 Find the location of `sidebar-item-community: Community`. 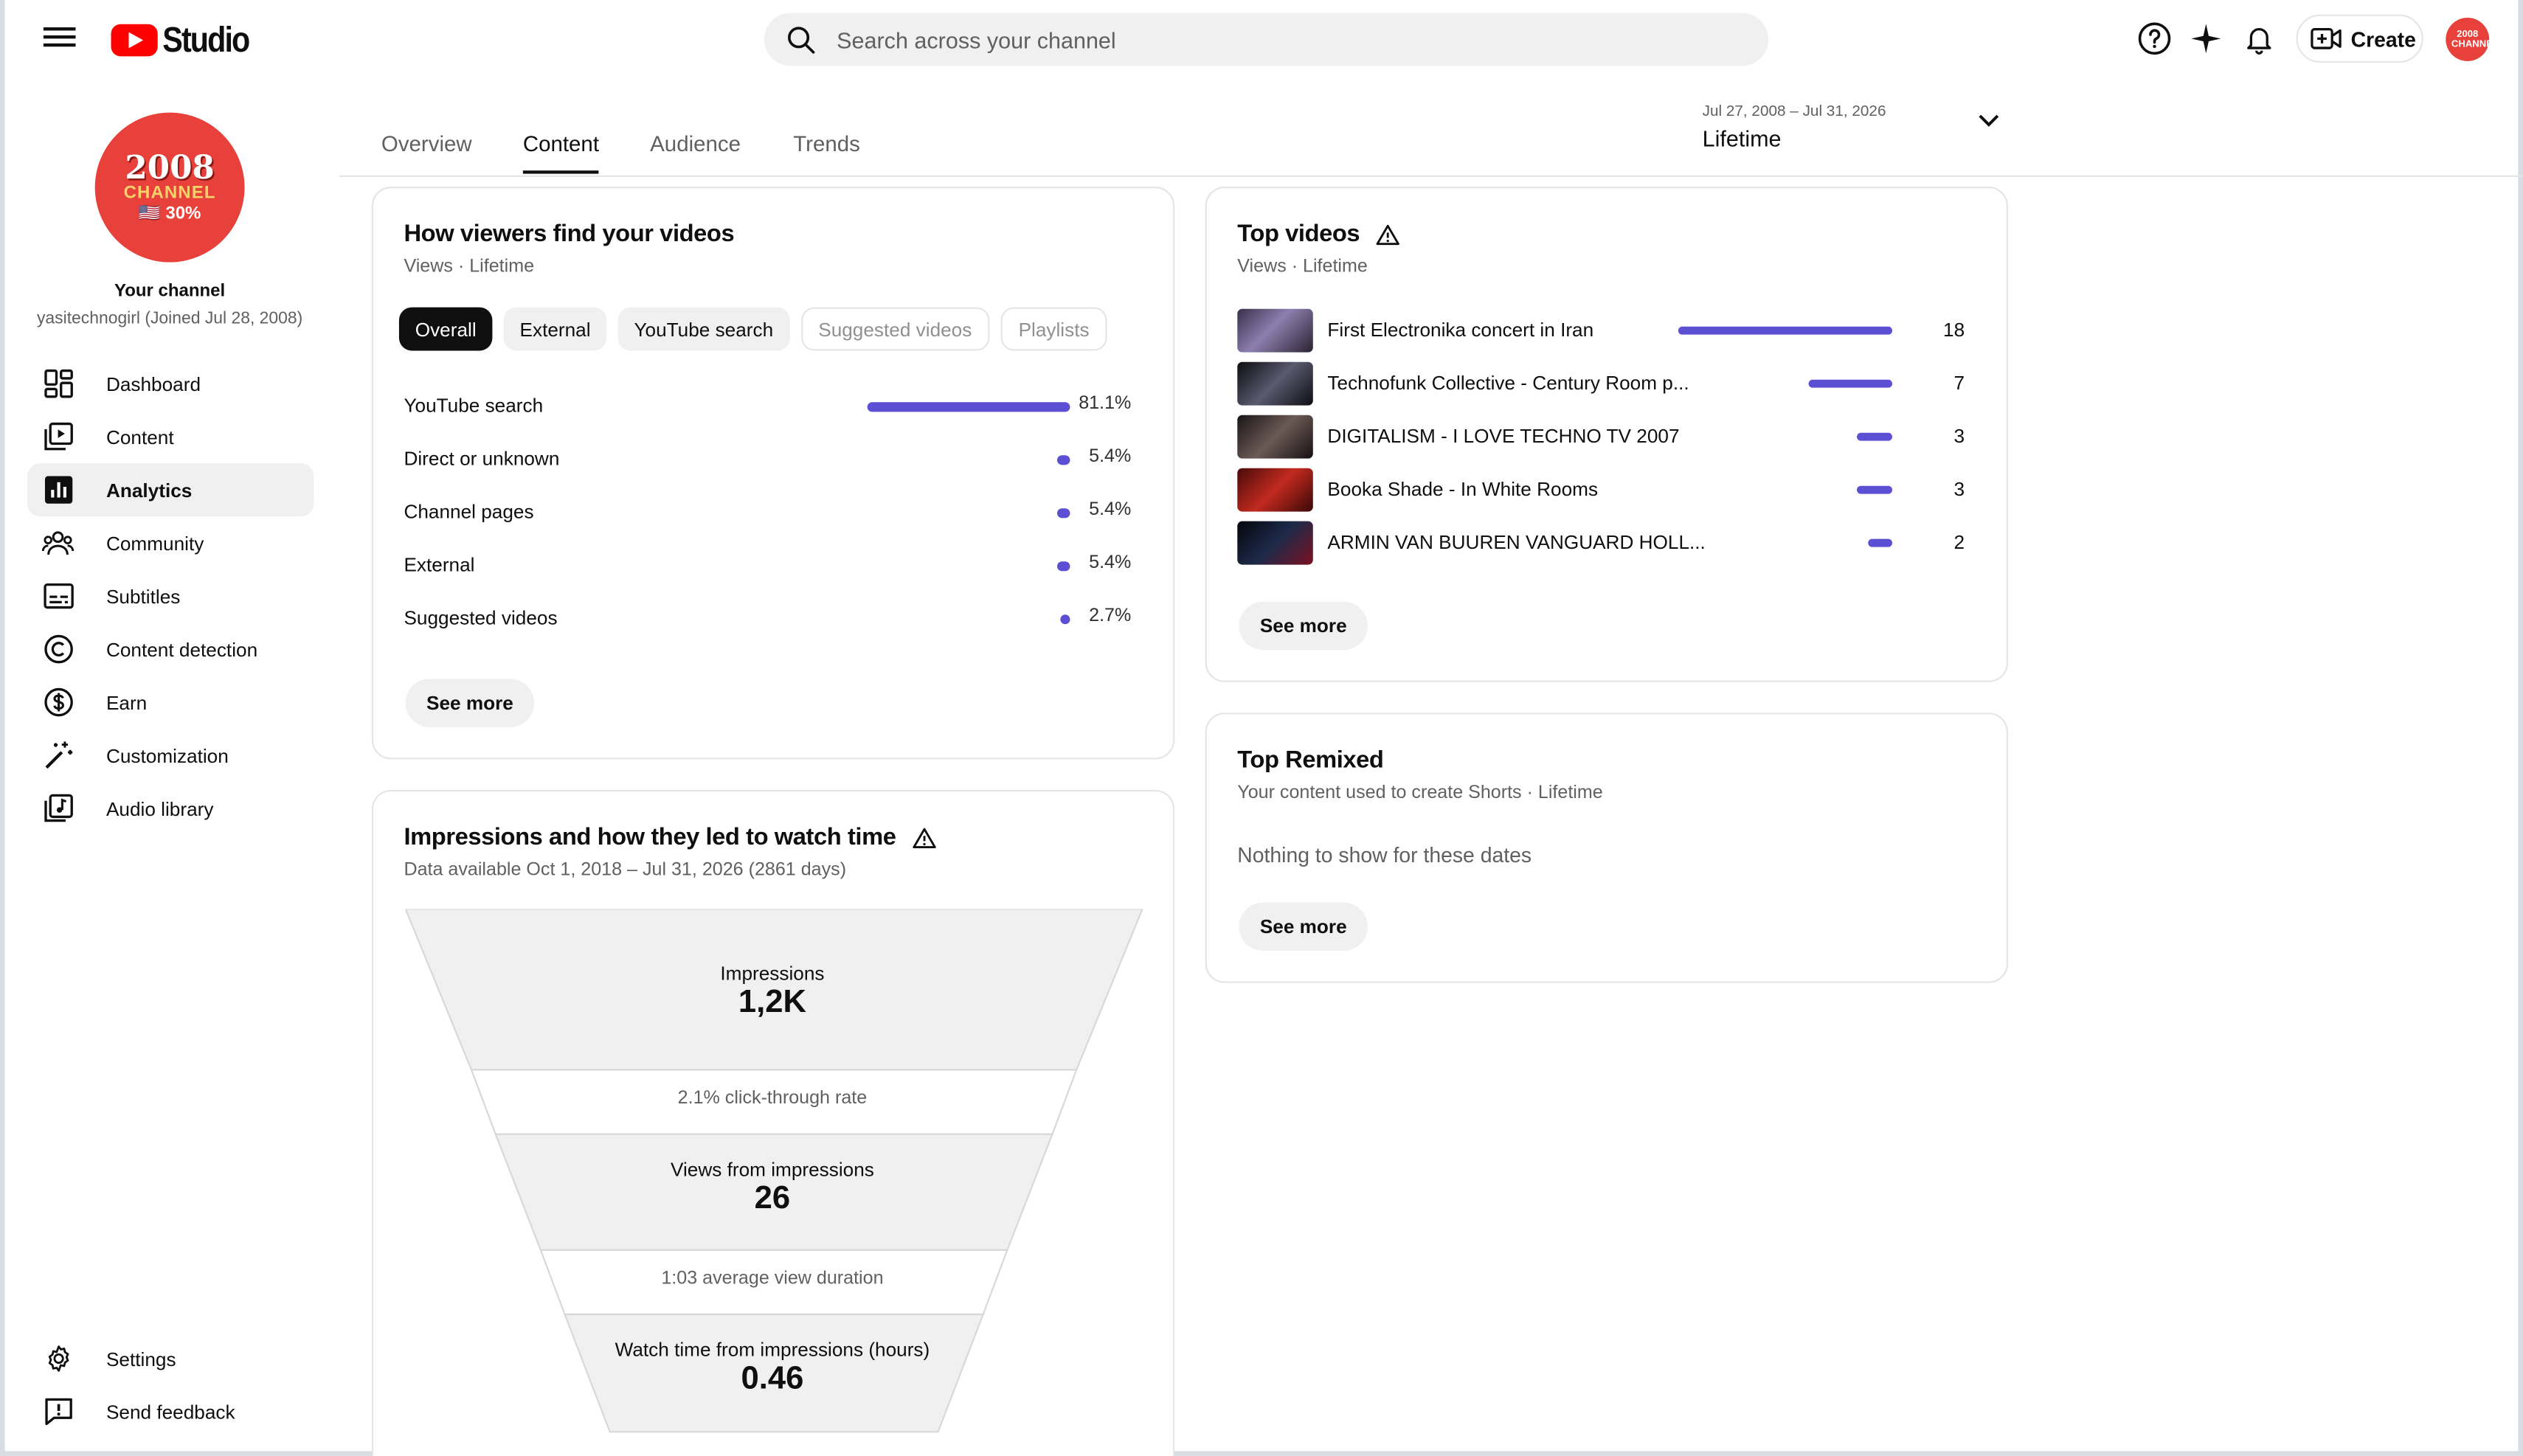

sidebar-item-community: Community is located at coordinates (170, 542).